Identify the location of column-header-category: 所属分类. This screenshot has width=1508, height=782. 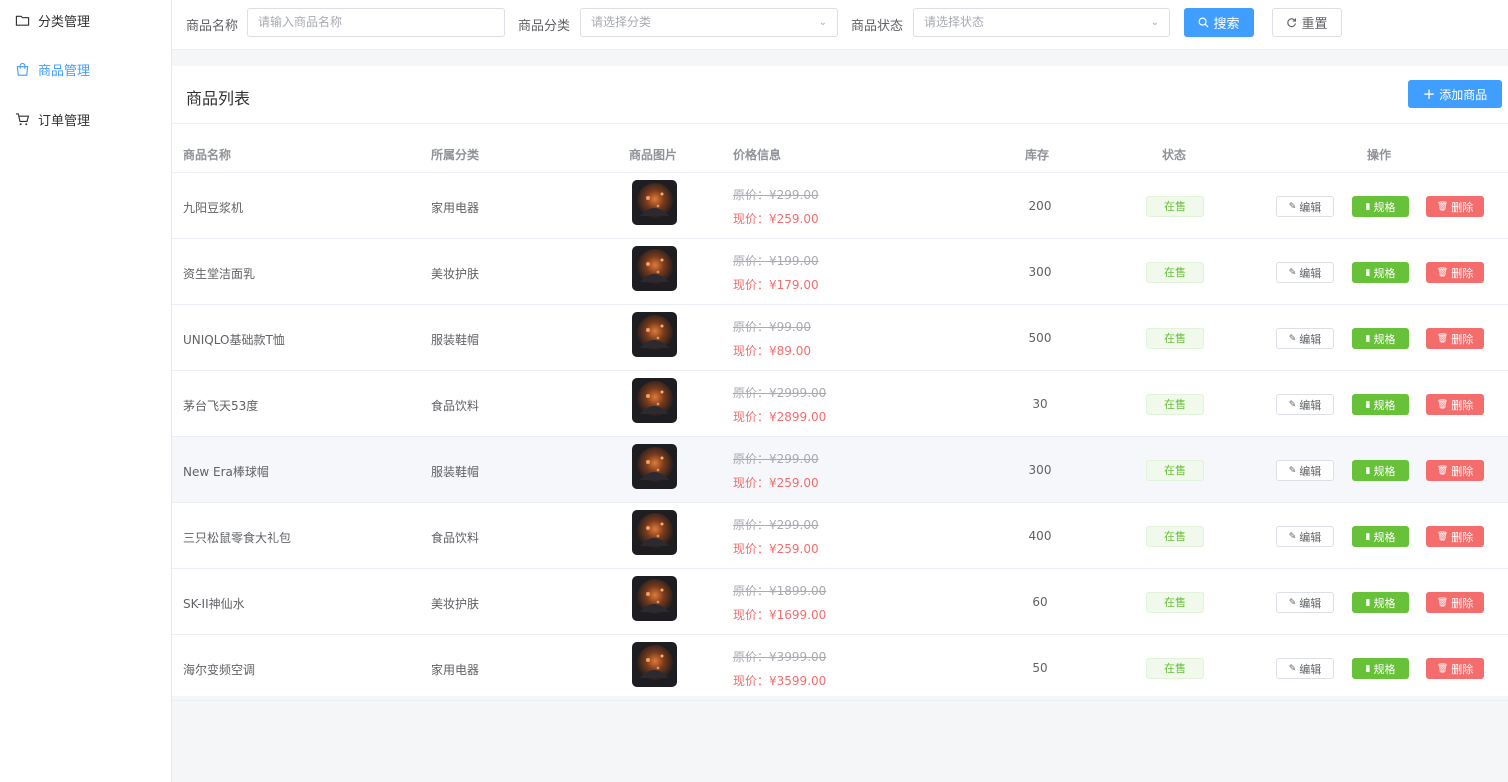
(455, 155).